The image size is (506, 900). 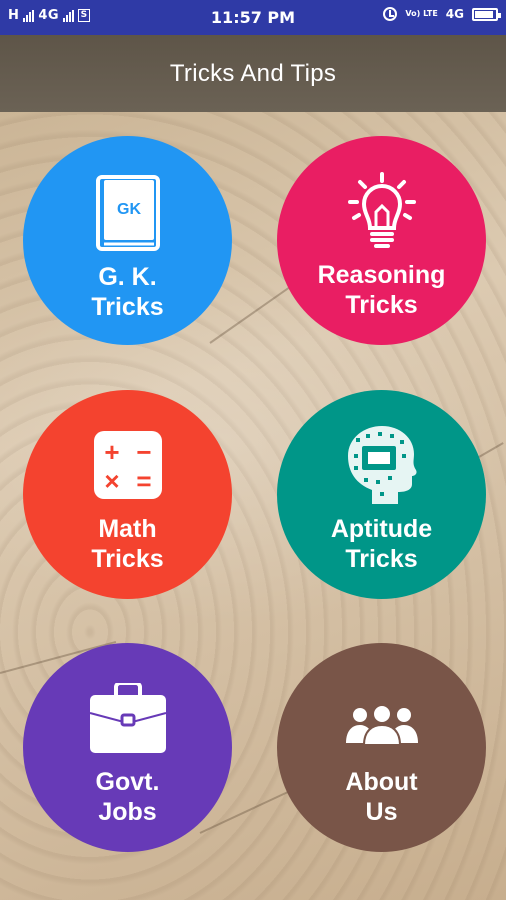 What do you see at coordinates (421, 13) in the screenshot?
I see `volte-label: Vo) LTE` at bounding box center [421, 13].